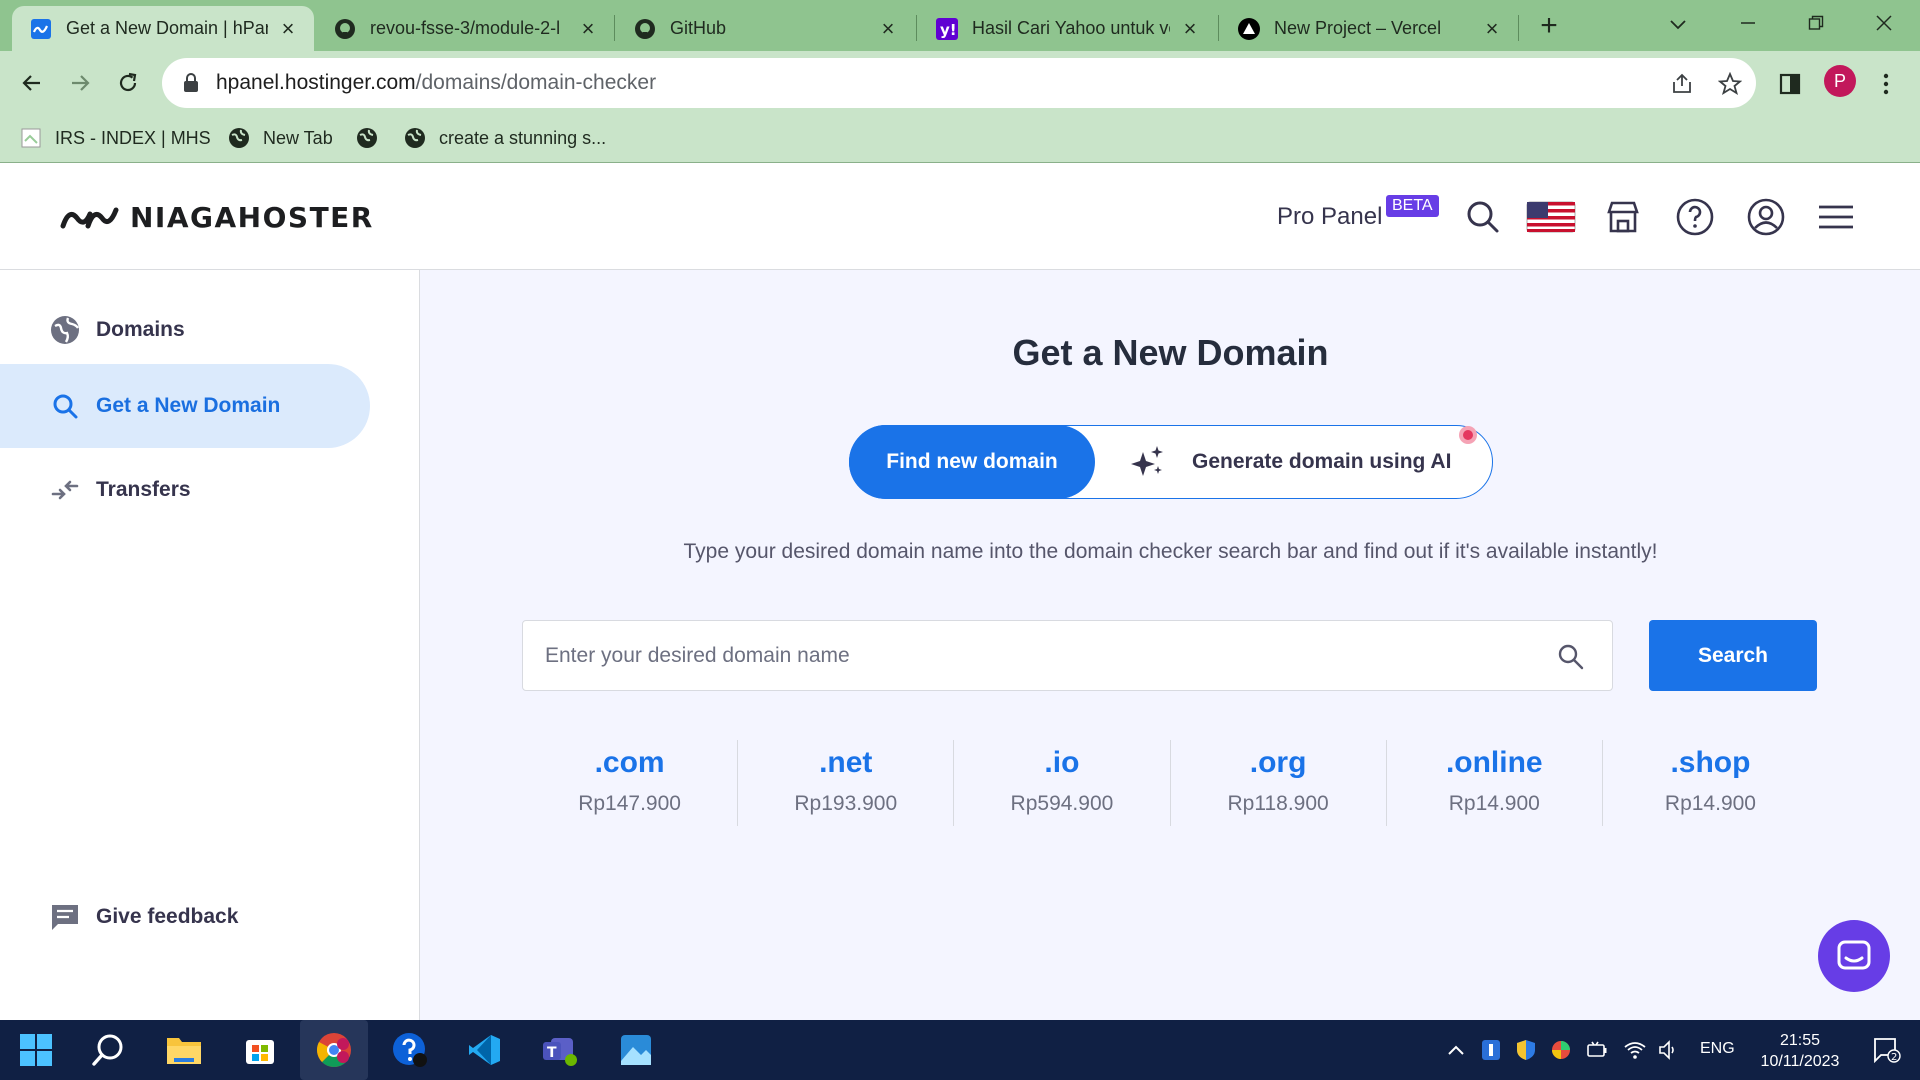 This screenshot has width=1920, height=1080. Describe the element at coordinates (1062, 783) in the screenshot. I see `tld-item-io: .io Rp594.900` at that location.